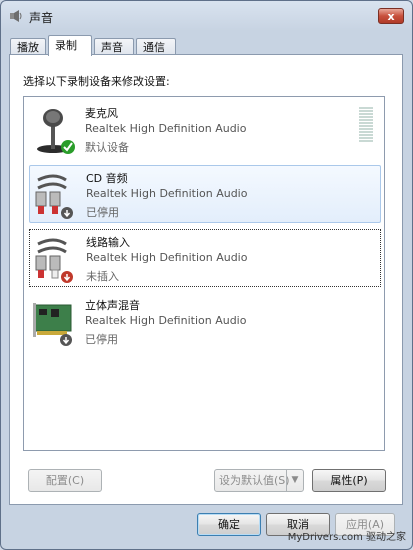 Image resolution: width=413 pixels, height=550 pixels. What do you see at coordinates (294, 480) in the screenshot?
I see `chevron-down-icon: ▼` at bounding box center [294, 480].